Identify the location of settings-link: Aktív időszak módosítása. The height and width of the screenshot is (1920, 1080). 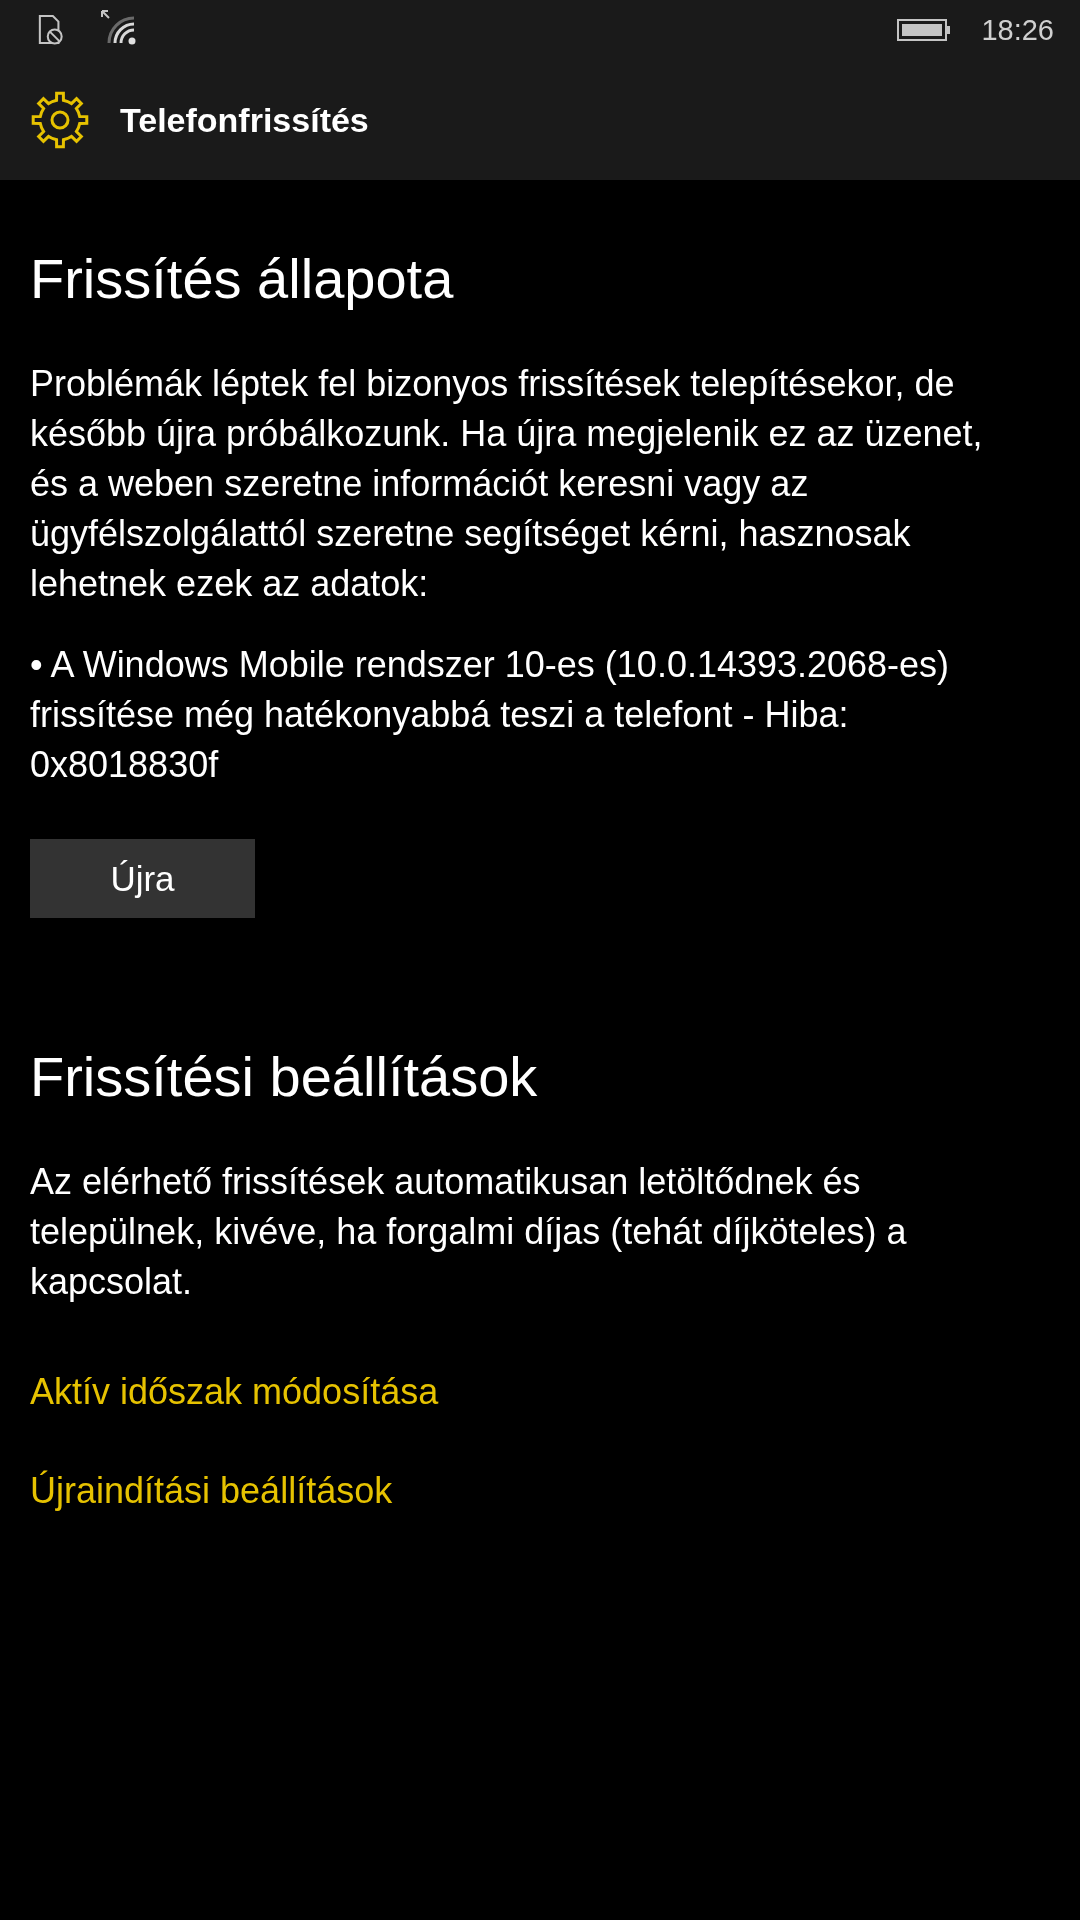
(234, 1392).